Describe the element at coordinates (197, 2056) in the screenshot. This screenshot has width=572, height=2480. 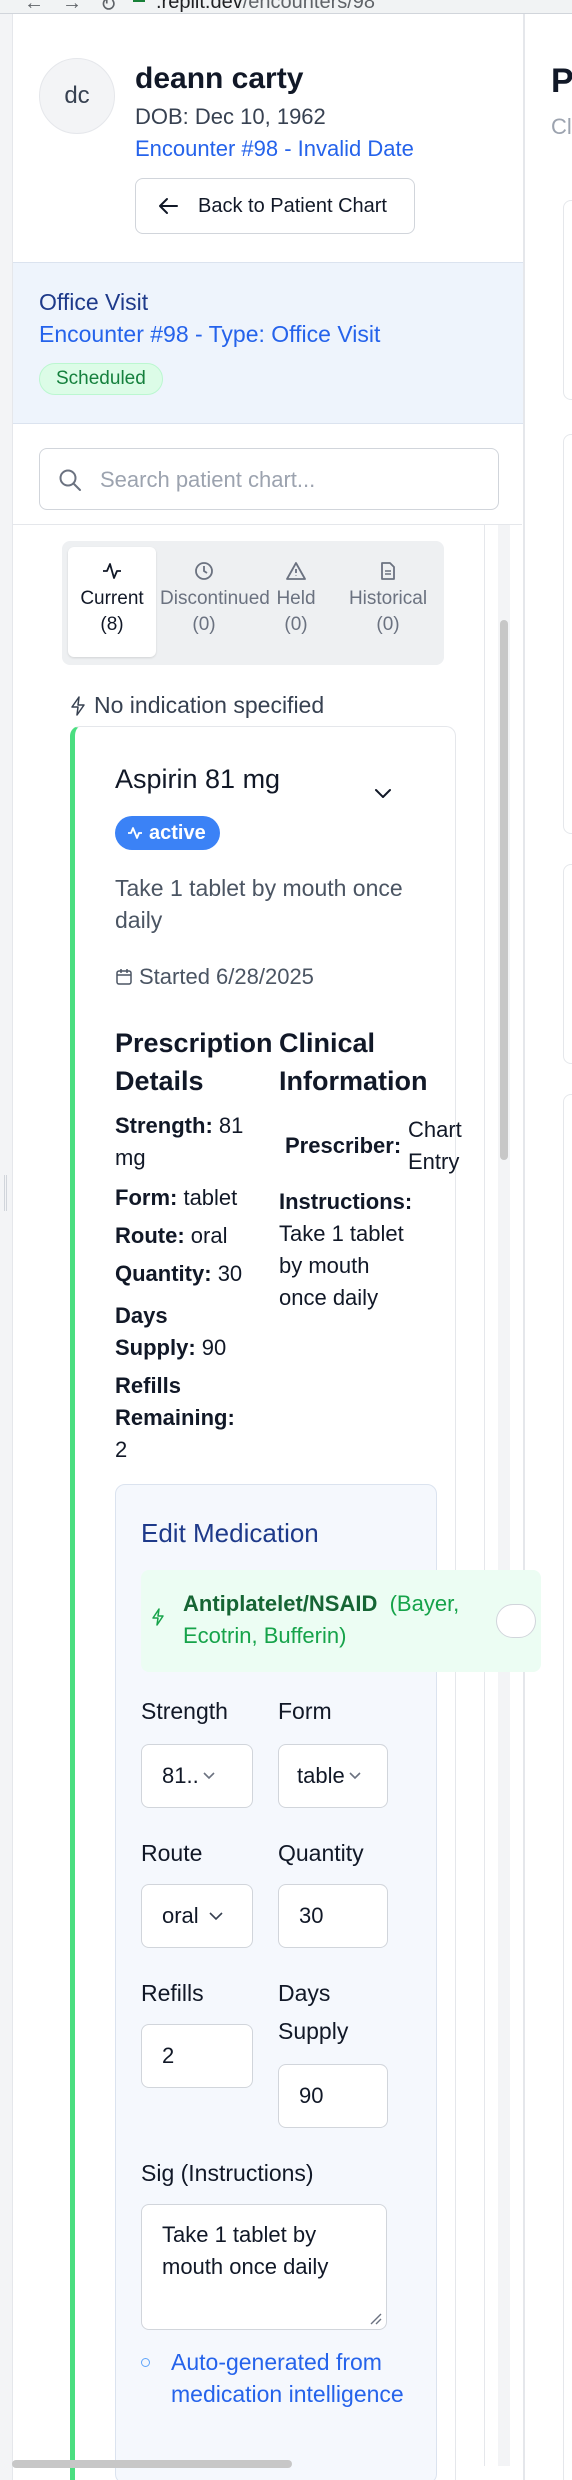
I see `refills-input: 2` at that location.